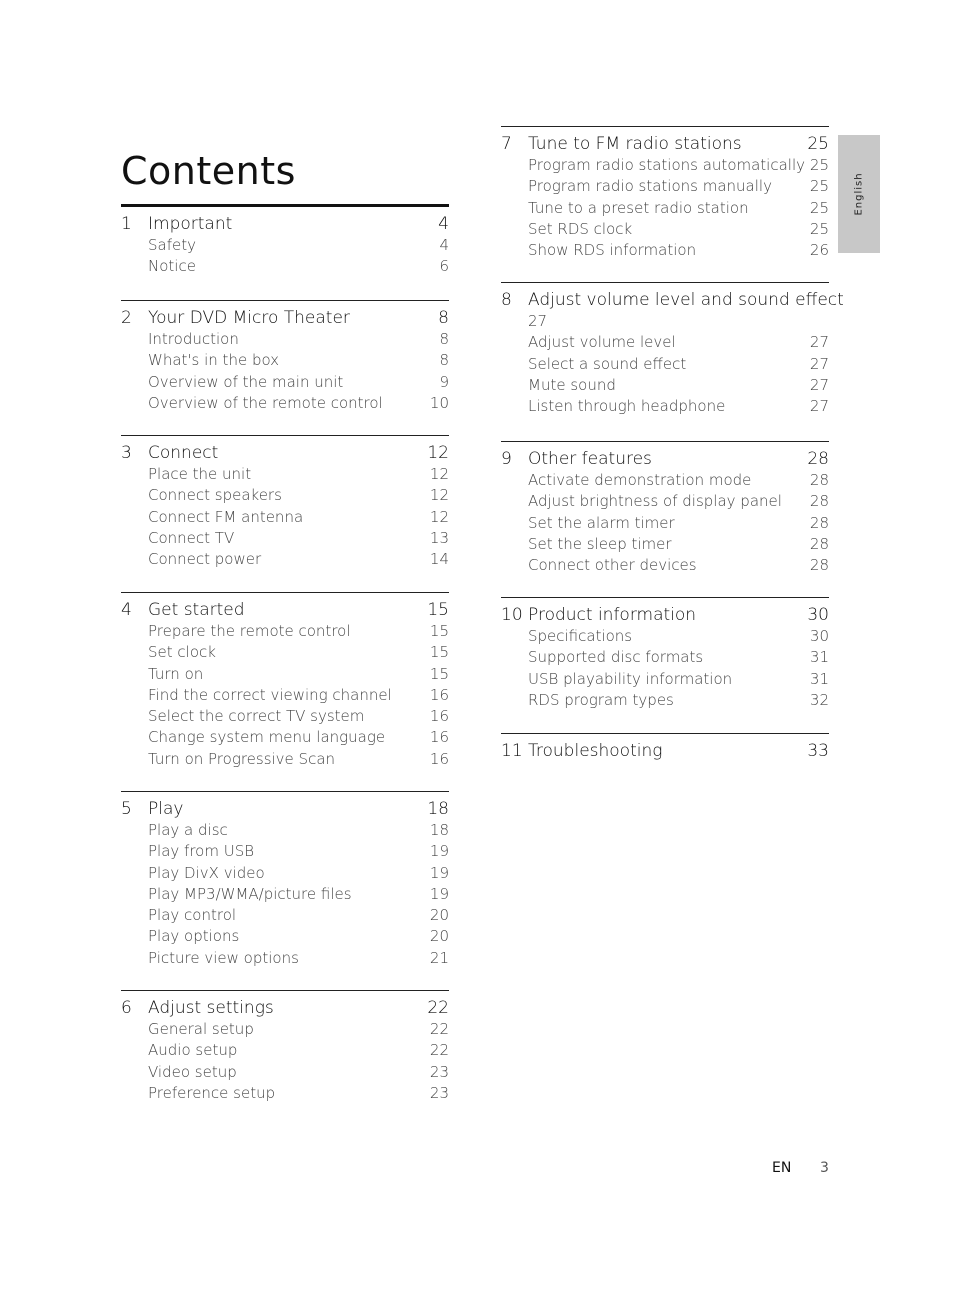 The height and width of the screenshot is (1291, 954). I want to click on language-tab: English, so click(859, 194).